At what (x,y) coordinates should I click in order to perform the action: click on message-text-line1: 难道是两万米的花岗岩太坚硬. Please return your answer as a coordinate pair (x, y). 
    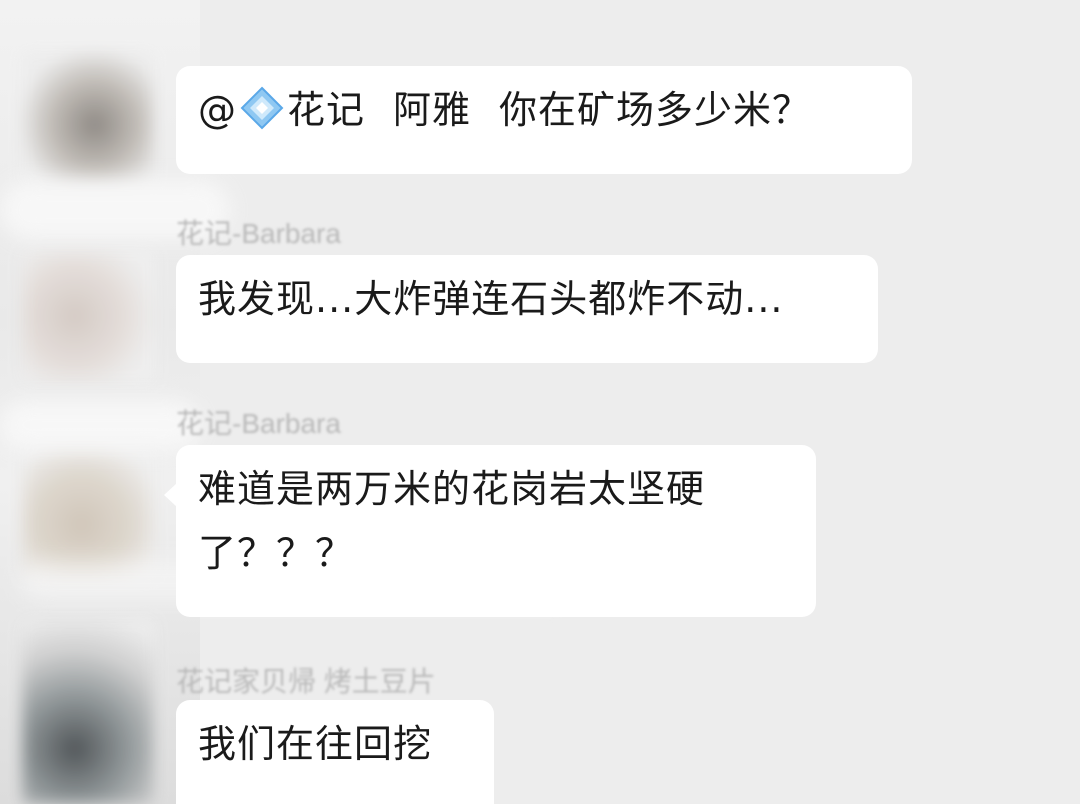
    Looking at the image, I should click on (452, 489).